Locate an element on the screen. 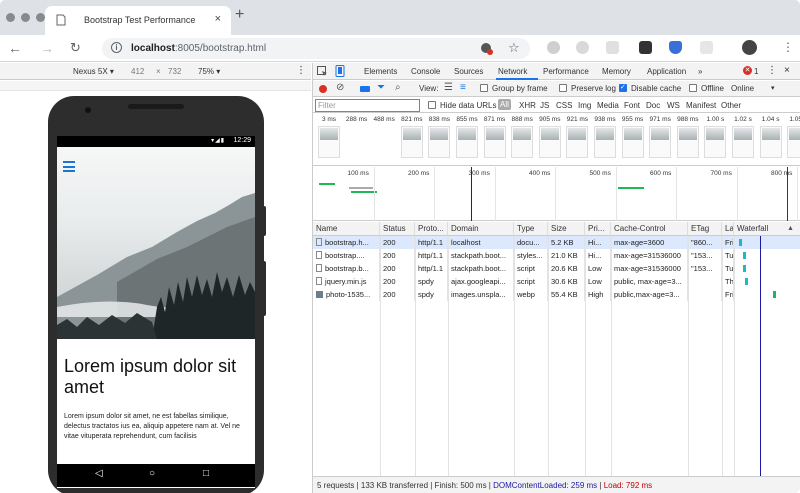 The width and height of the screenshot is (800, 493). hamburger-menu-icon is located at coordinates (69, 168).